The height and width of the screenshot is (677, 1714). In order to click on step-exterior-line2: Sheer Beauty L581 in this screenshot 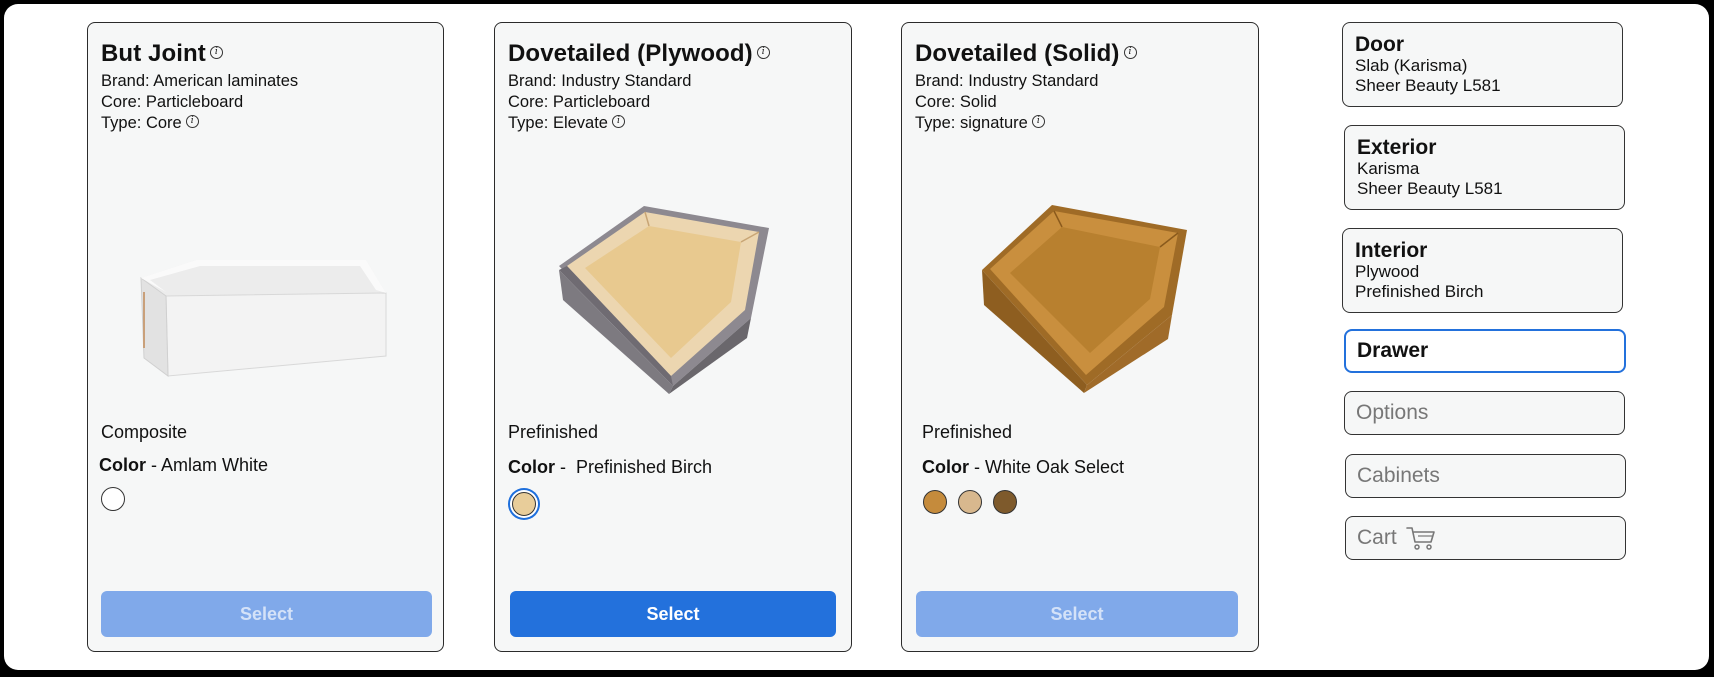, I will do `click(1430, 188)`.